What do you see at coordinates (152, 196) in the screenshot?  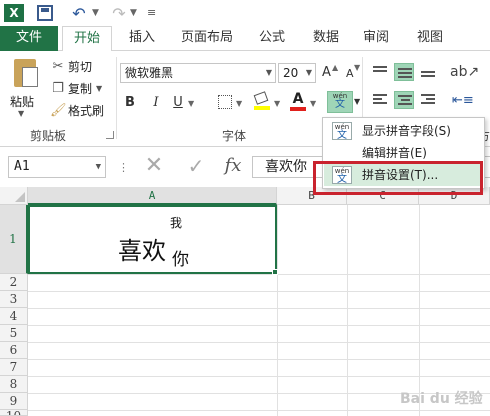 I see `column-header-a: A` at bounding box center [152, 196].